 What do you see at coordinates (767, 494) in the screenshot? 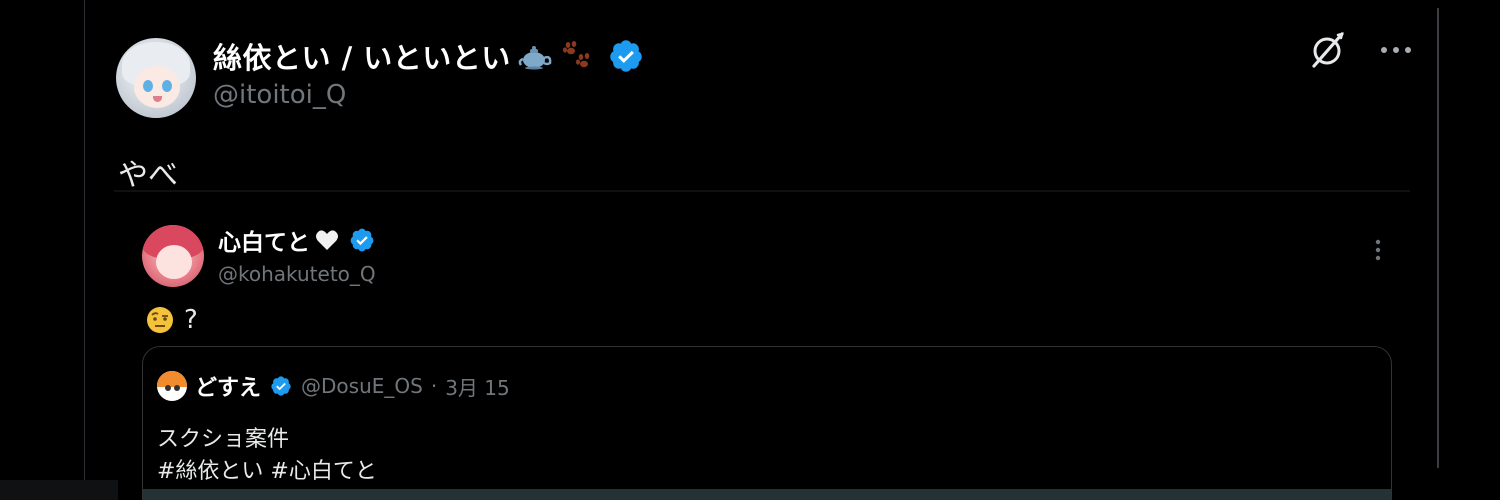
I see `nested-quote-media-preview` at bounding box center [767, 494].